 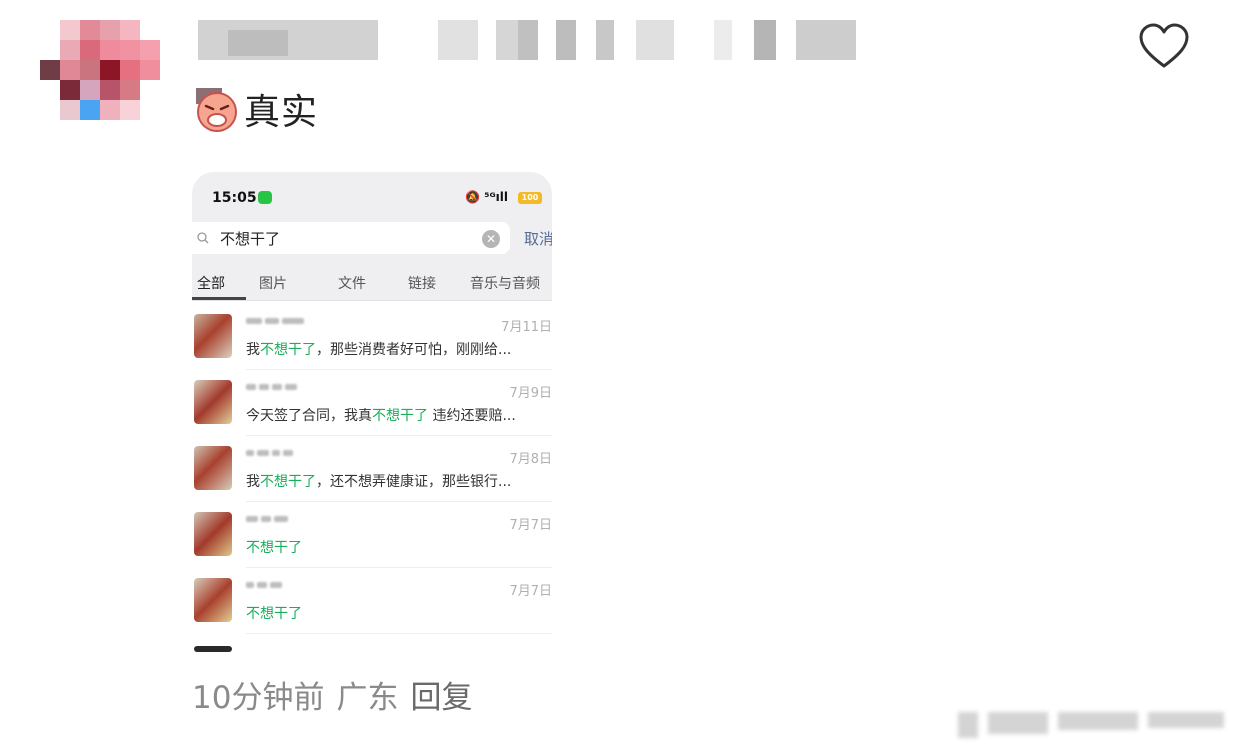 What do you see at coordinates (530, 459) in the screenshot?
I see `result-date: 7月8日` at bounding box center [530, 459].